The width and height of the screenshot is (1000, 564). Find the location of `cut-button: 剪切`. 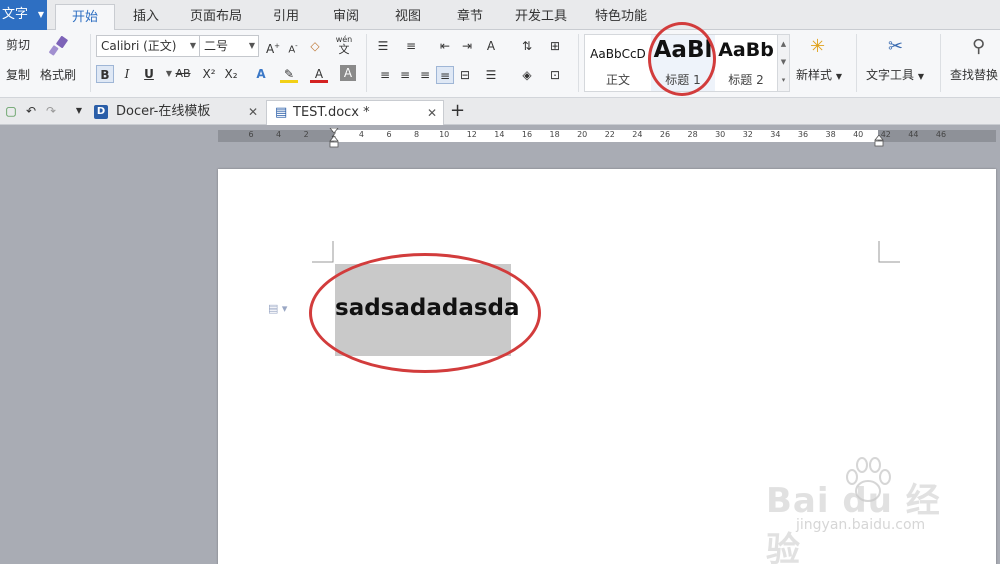

cut-button: 剪切 is located at coordinates (18, 44).